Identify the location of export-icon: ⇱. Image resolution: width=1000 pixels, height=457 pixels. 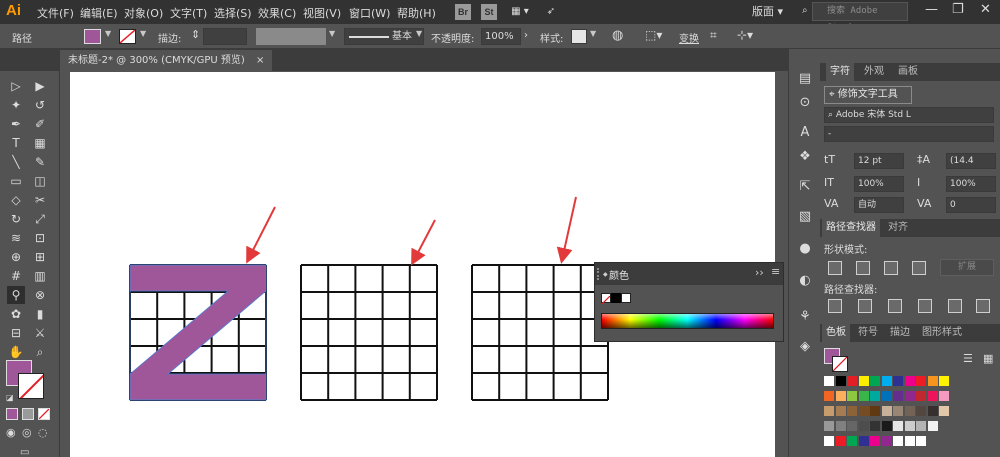
(805, 187).